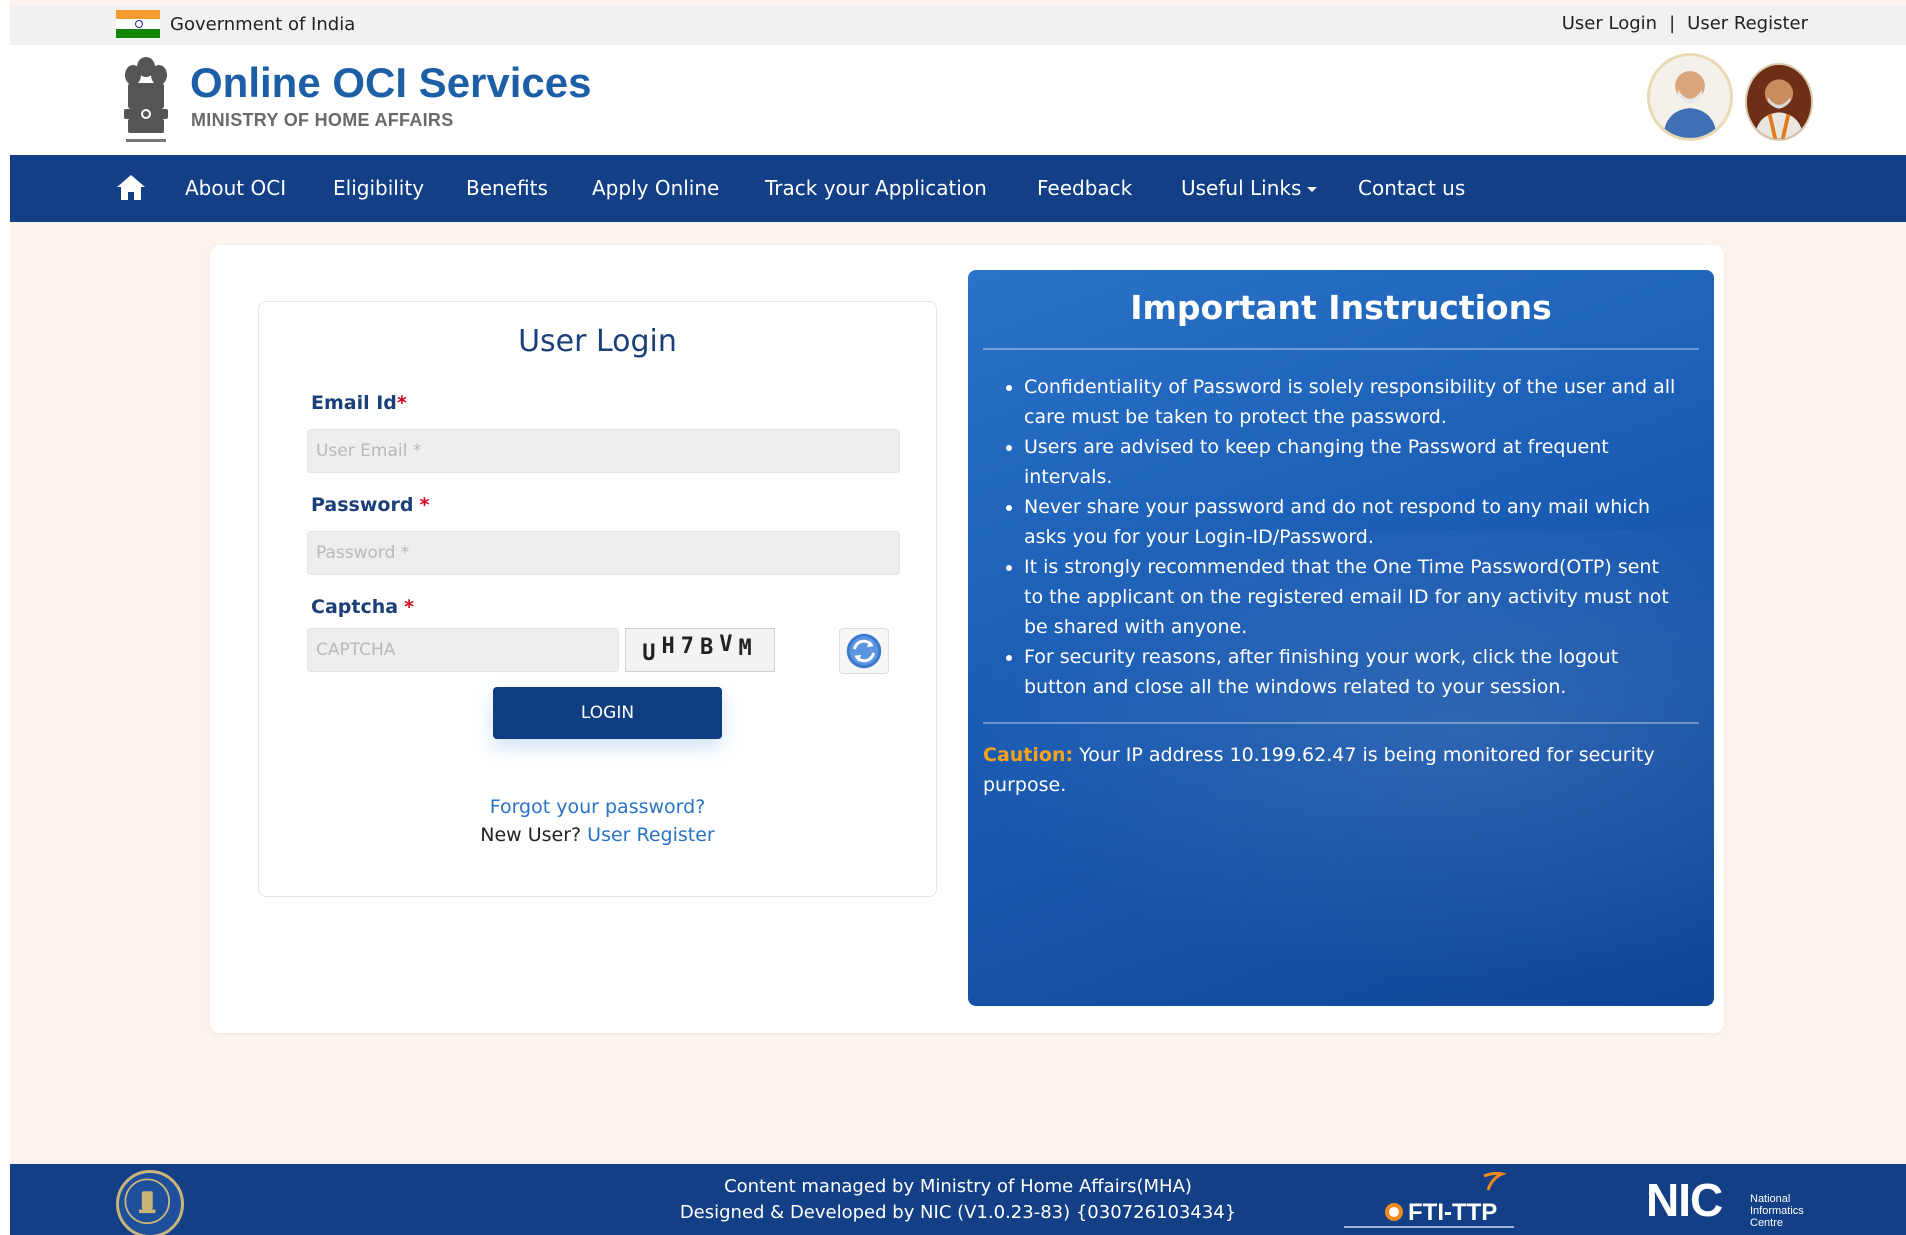 Image resolution: width=1906 pixels, height=1235 pixels. I want to click on register-link: User Register, so click(651, 835).